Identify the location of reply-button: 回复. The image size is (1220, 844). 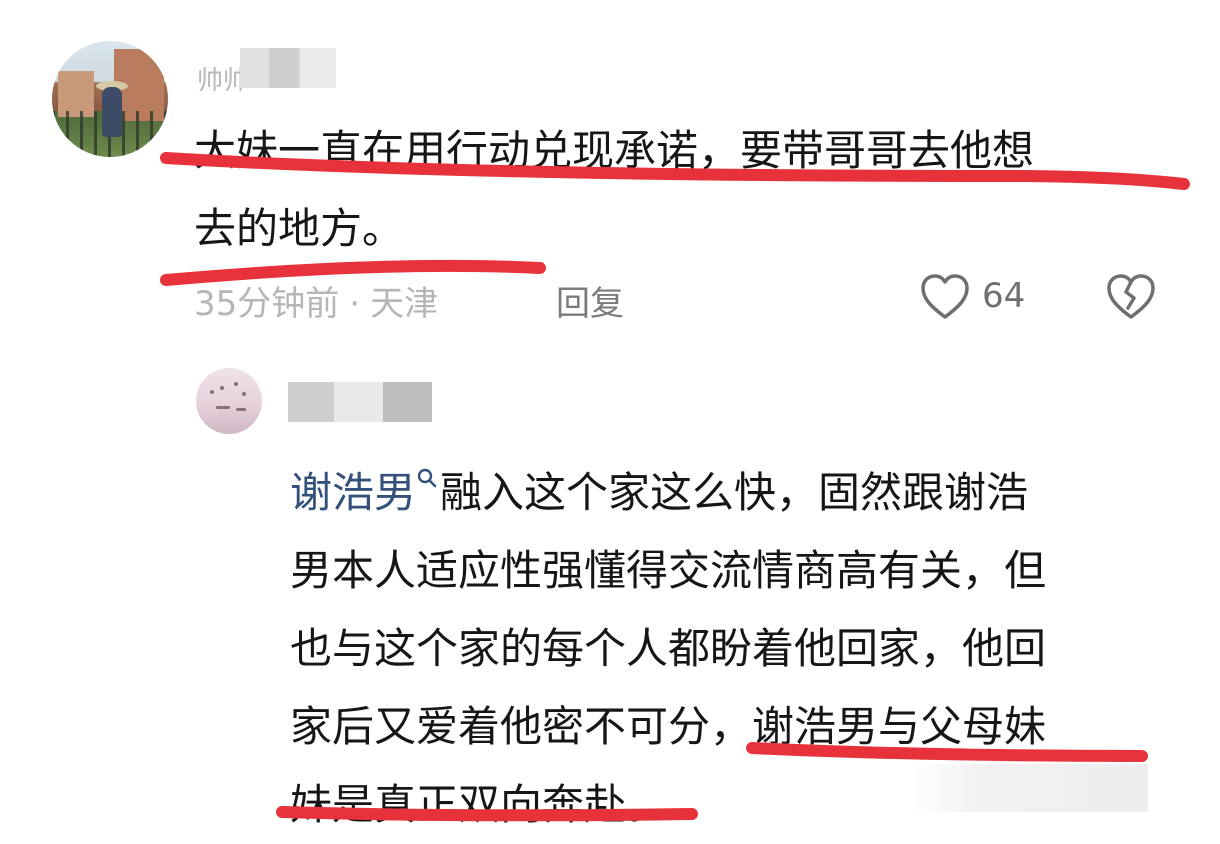
(590, 300).